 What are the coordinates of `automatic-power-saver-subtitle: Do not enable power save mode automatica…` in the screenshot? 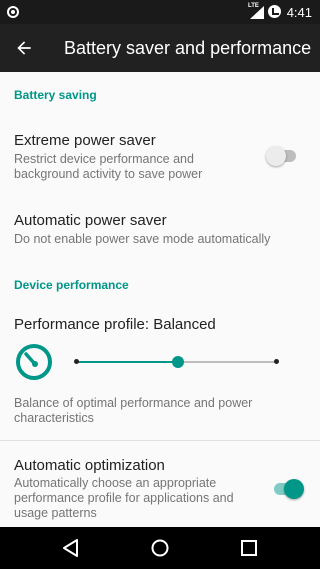 It's located at (142, 239).